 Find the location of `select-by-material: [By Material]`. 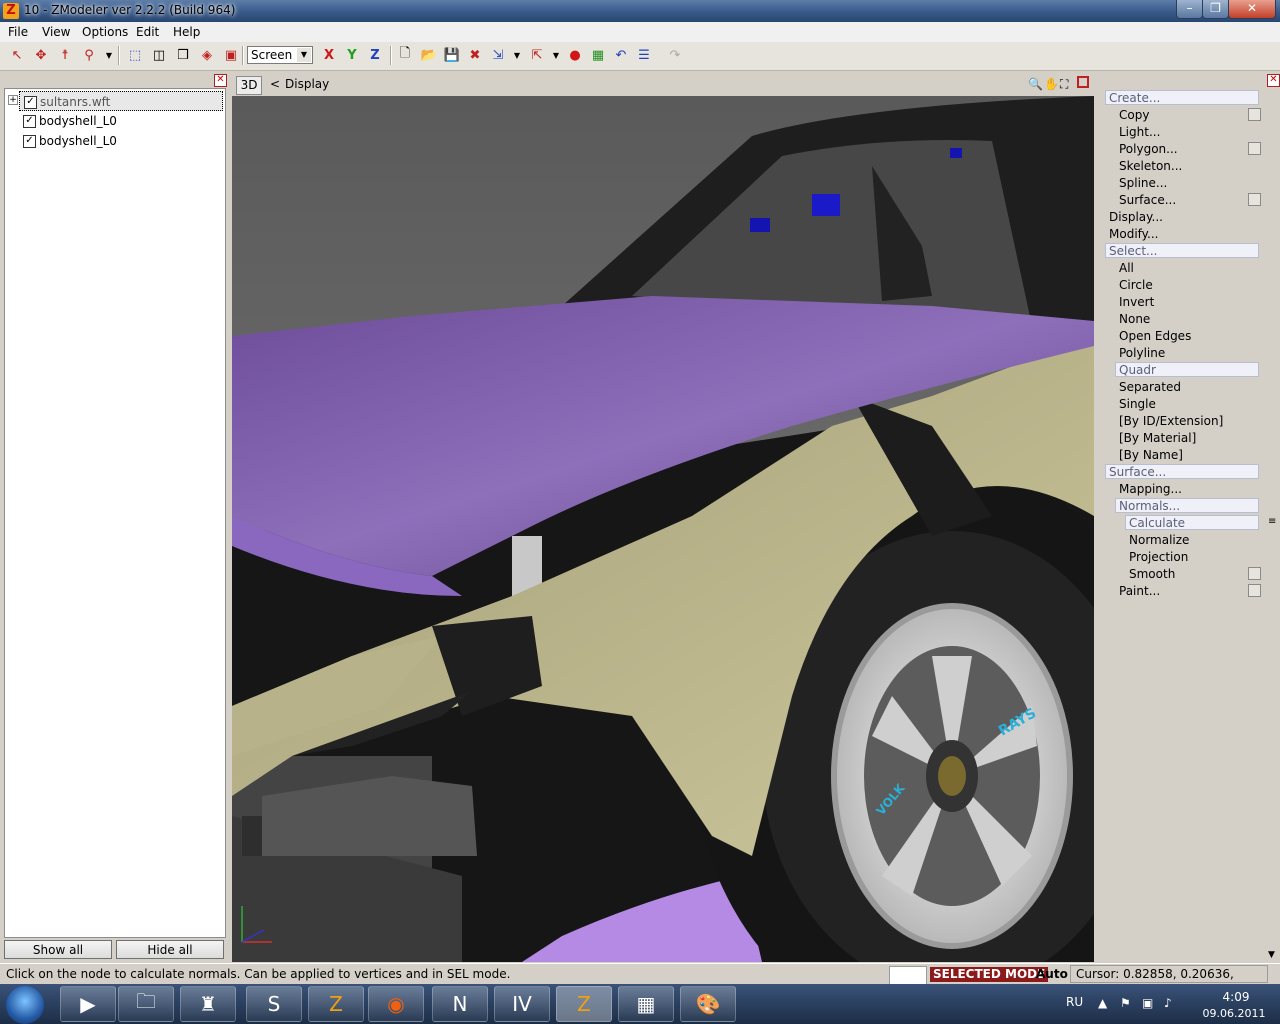

select-by-material: [By Material] is located at coordinates (1157, 439).